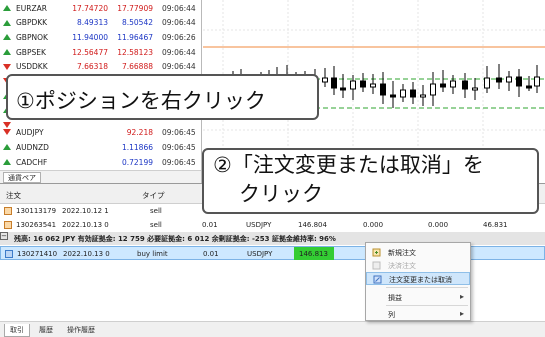 The height and width of the screenshot is (337, 545). What do you see at coordinates (36, 225) in the screenshot?
I see `order-id: 130263541` at bounding box center [36, 225].